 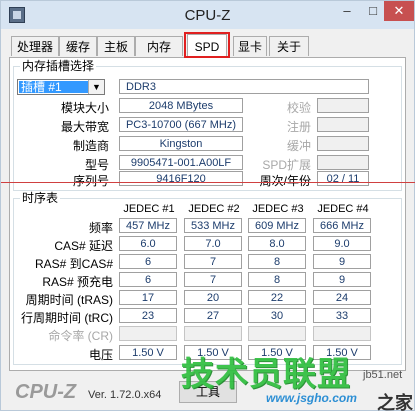 What do you see at coordinates (266, 373) in the screenshot?
I see `watermark-text: 技术员联盟` at bounding box center [266, 373].